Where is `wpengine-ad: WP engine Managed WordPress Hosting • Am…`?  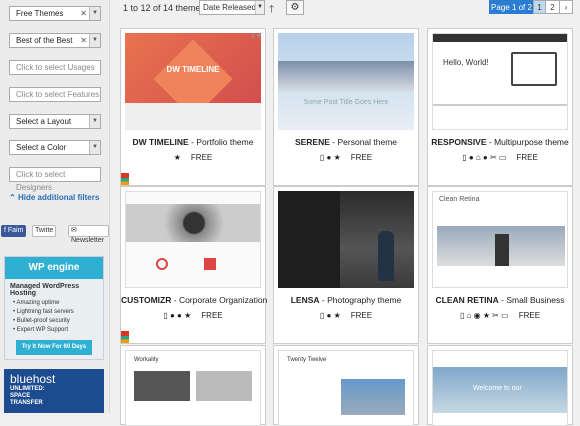 wpengine-ad: WP engine Managed WordPress Hosting • Am… is located at coordinates (54, 308).